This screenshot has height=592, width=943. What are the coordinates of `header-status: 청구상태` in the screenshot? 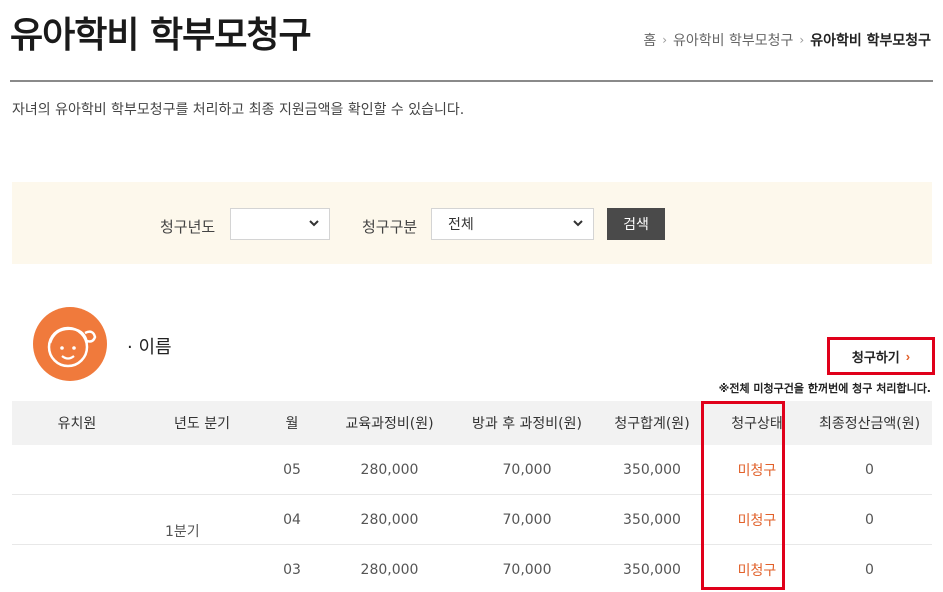 It's located at (757, 424).